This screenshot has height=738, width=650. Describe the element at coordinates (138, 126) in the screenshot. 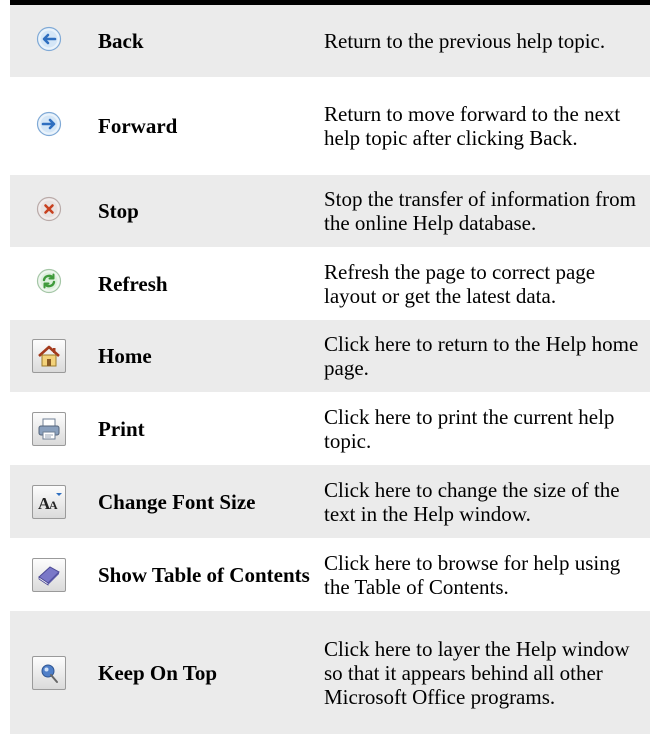

I see `button-name: Forward` at that location.